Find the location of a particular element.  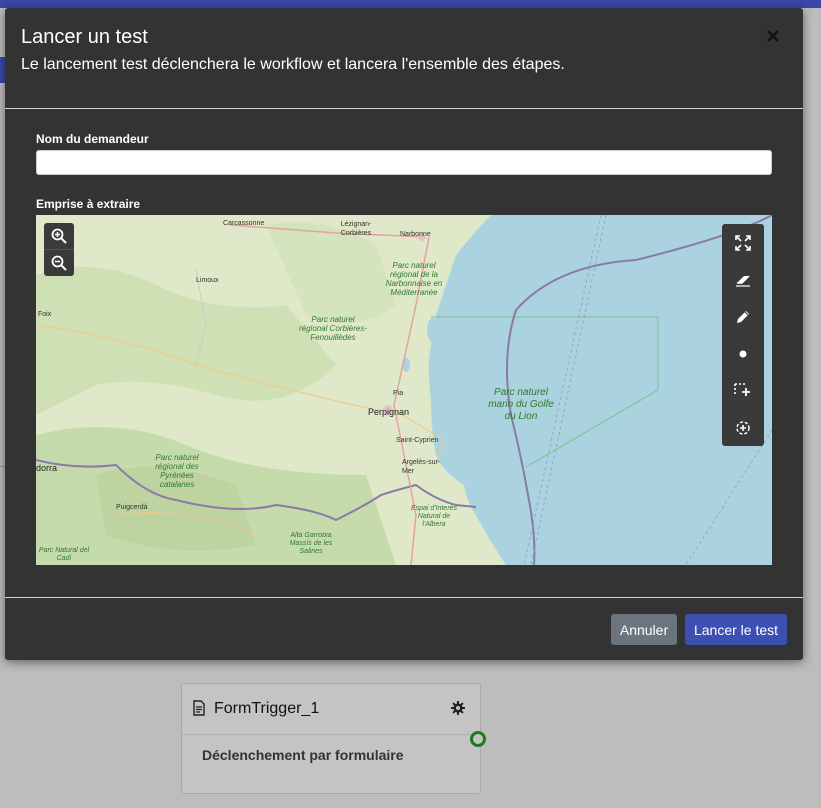

modal-title: Lancer un test is located at coordinates (84, 37).